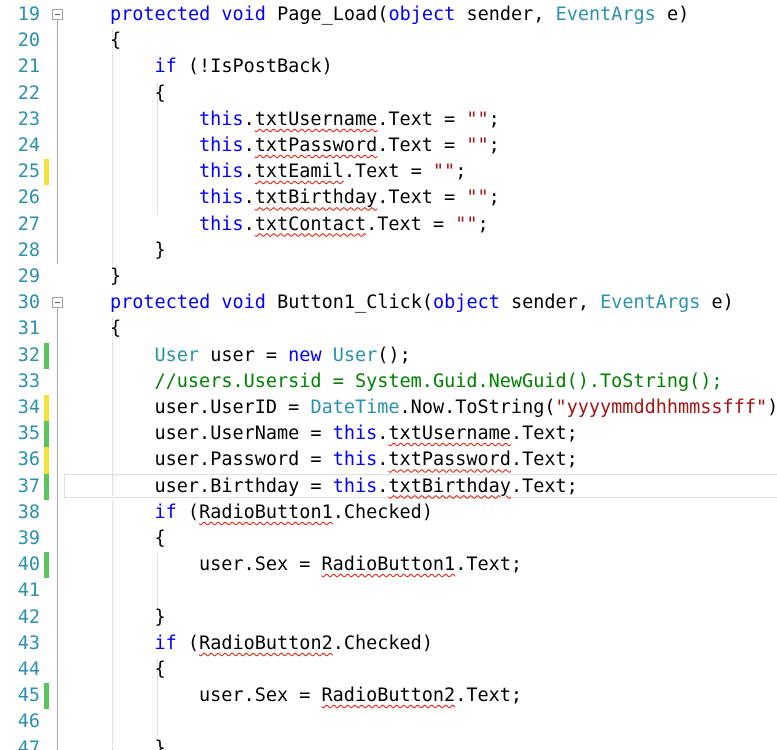  I want to click on code-line: 25 this.txtEamil.Text = "";, so click(388, 172).